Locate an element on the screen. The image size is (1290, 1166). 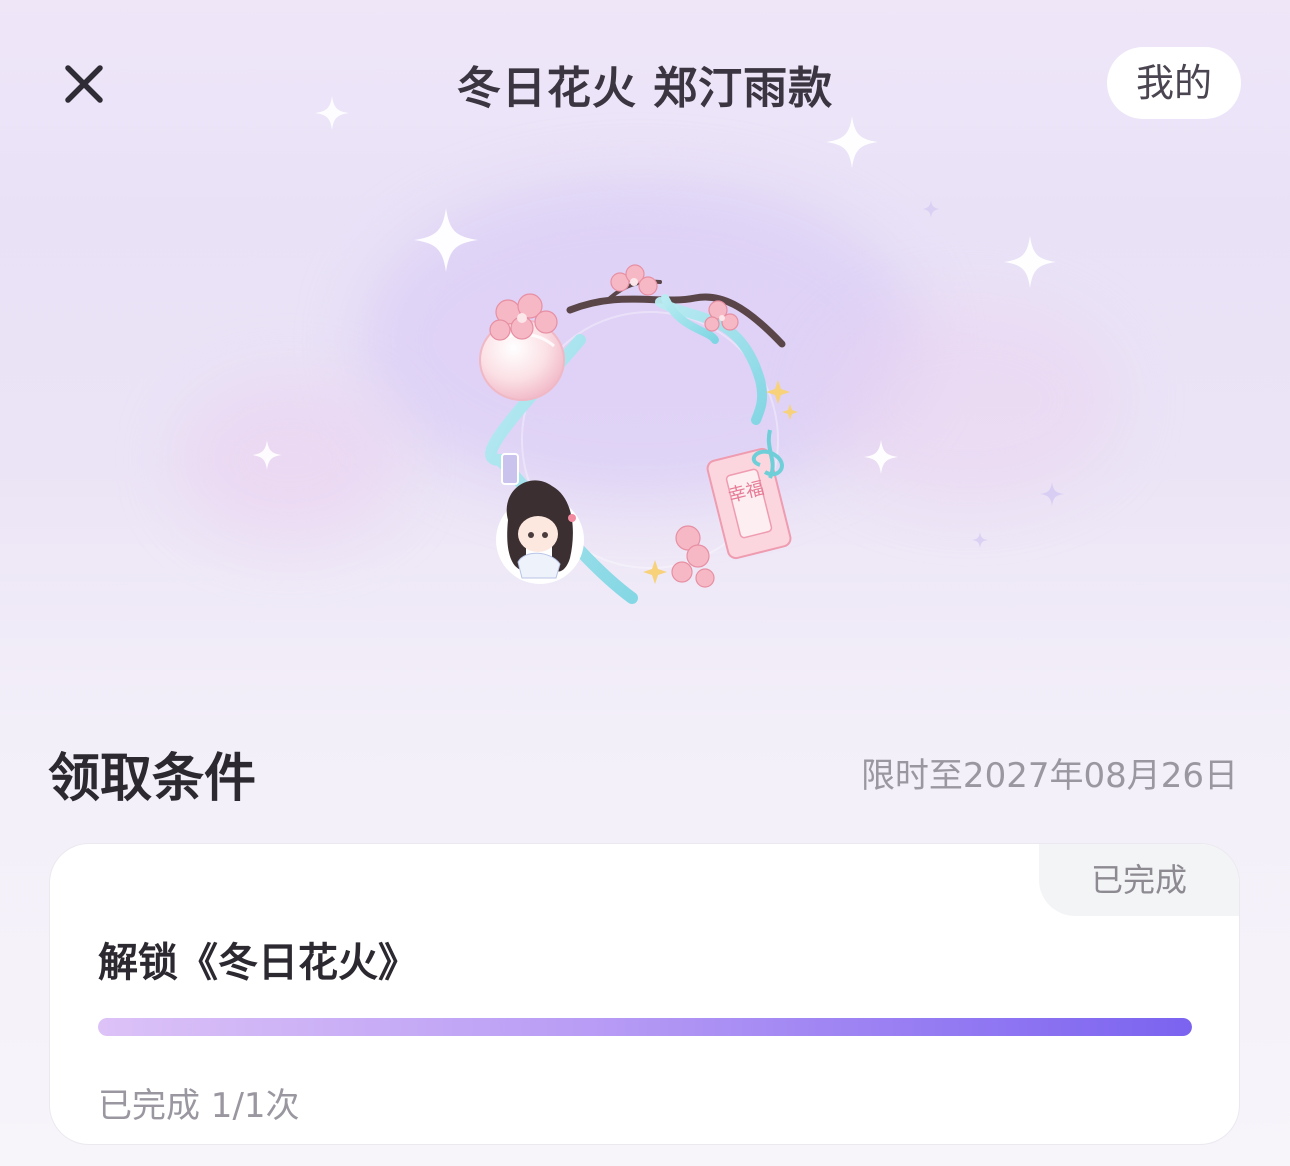
page-title: 冬日花火 郑汀雨款 is located at coordinates (645, 88).